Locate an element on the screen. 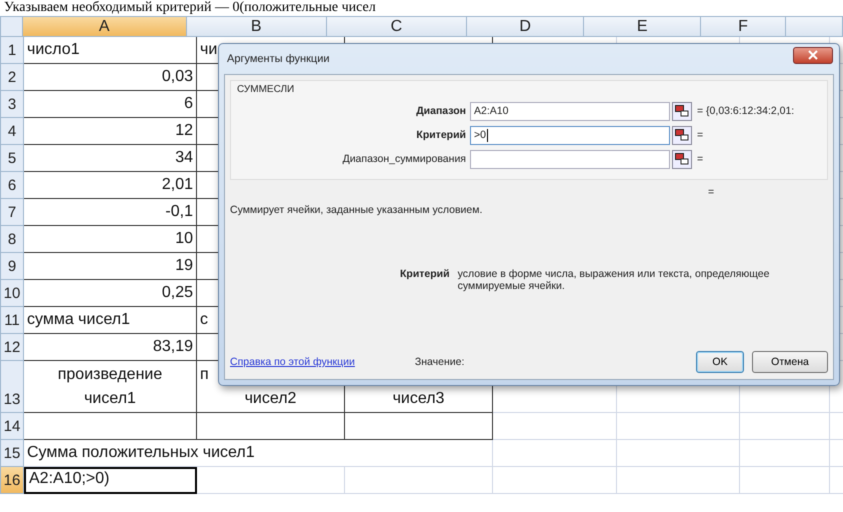 The height and width of the screenshot is (512, 843). argument-label: Критерий is located at coordinates (441, 135).